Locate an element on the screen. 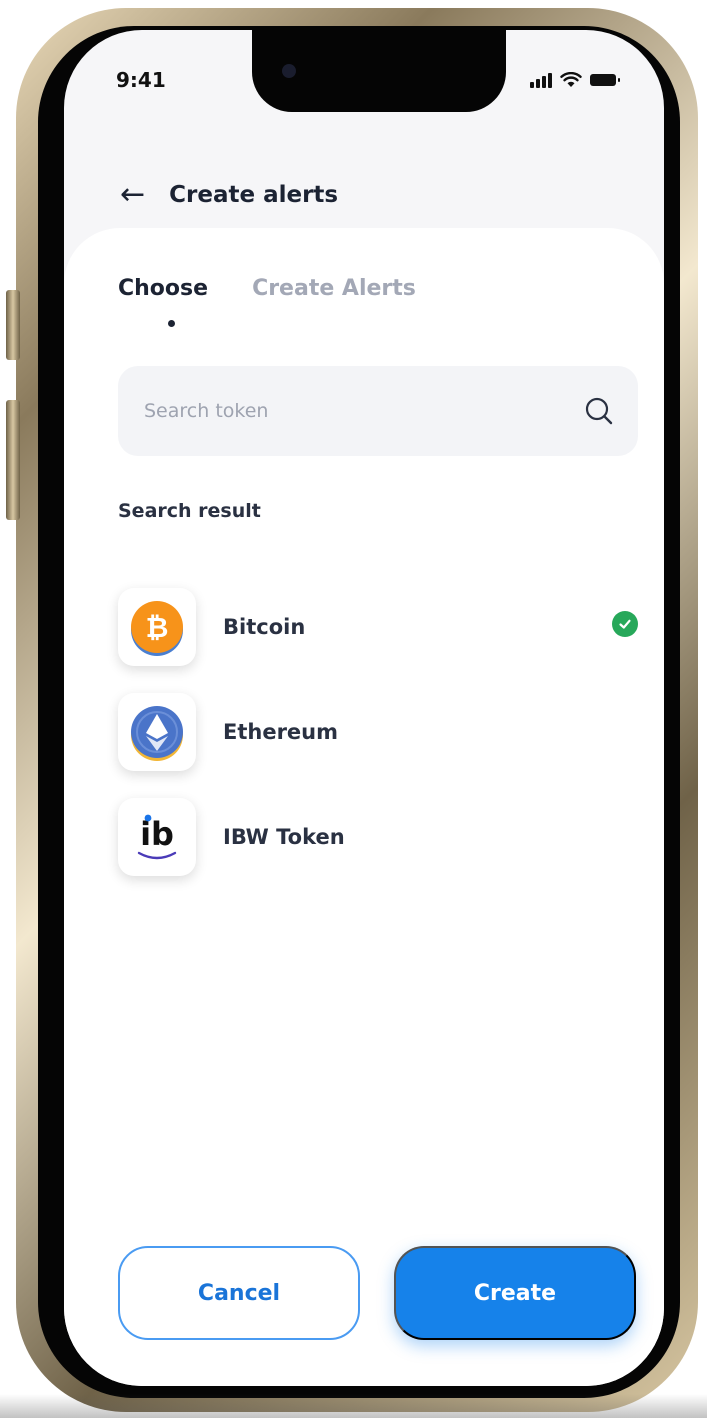  tab-create-alerts: Create Alerts is located at coordinates (334, 288).